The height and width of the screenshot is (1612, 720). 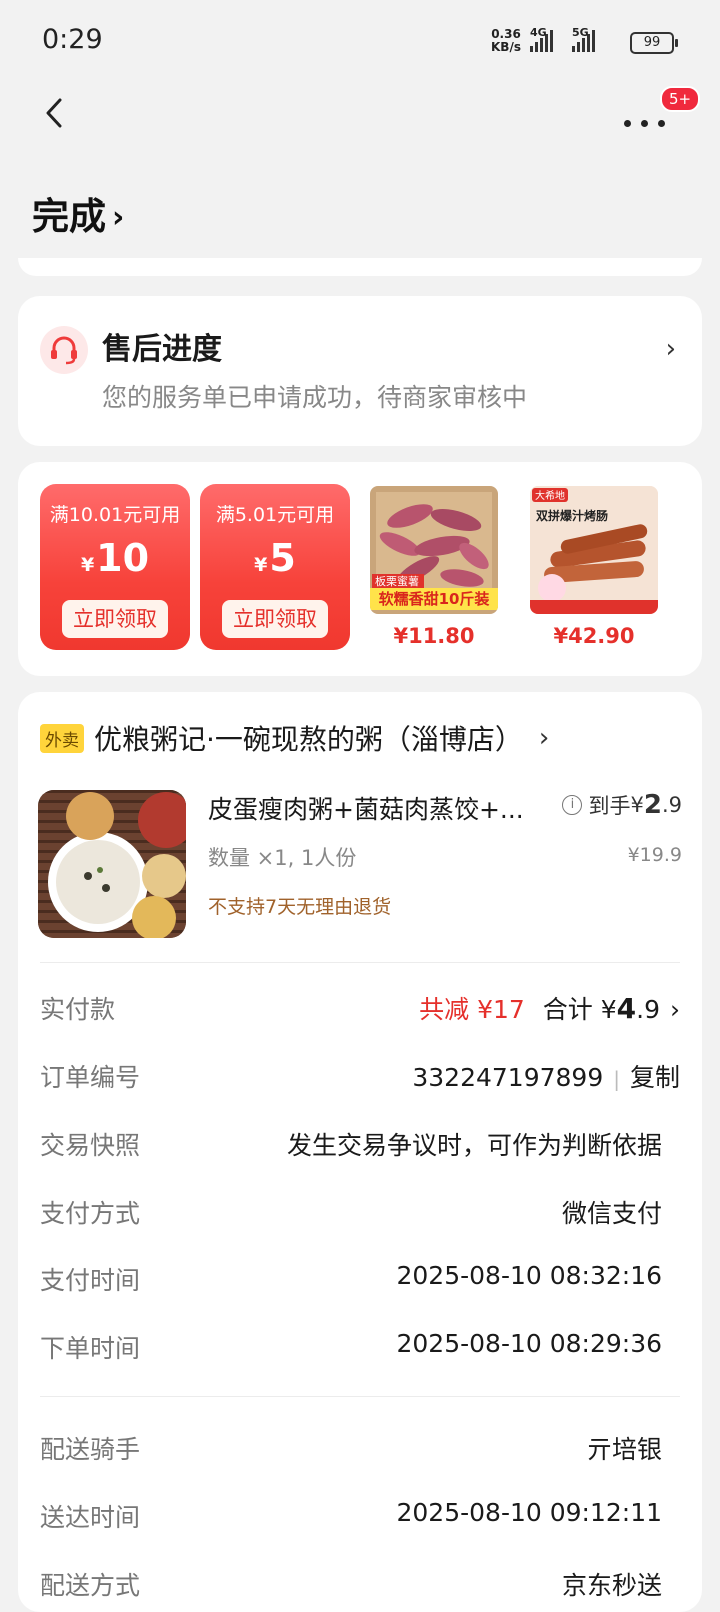 What do you see at coordinates (275, 567) in the screenshot?
I see `coupon-5: 满5.01元可用 ¥5 立即领取` at bounding box center [275, 567].